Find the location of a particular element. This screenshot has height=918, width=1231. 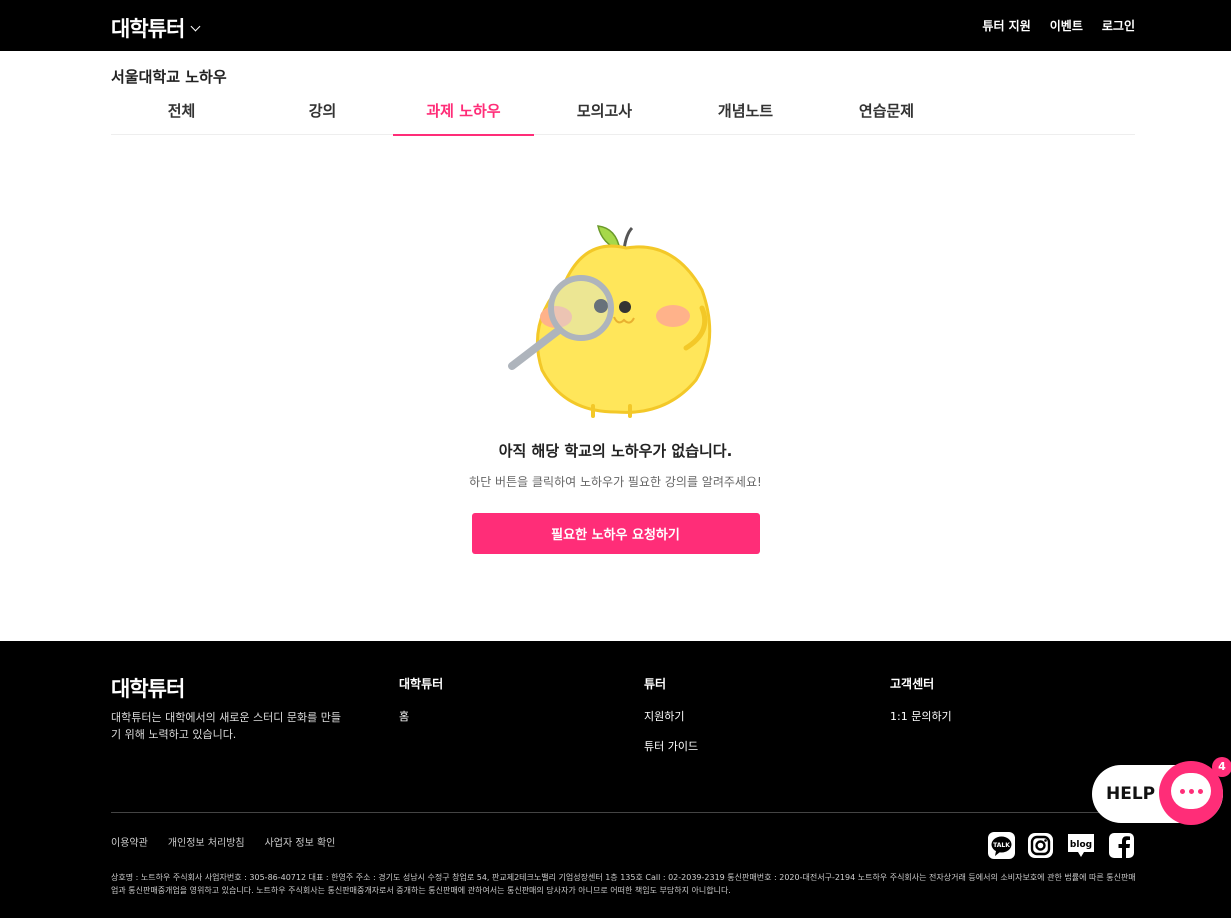

facebook-icon is located at coordinates (1121, 845).